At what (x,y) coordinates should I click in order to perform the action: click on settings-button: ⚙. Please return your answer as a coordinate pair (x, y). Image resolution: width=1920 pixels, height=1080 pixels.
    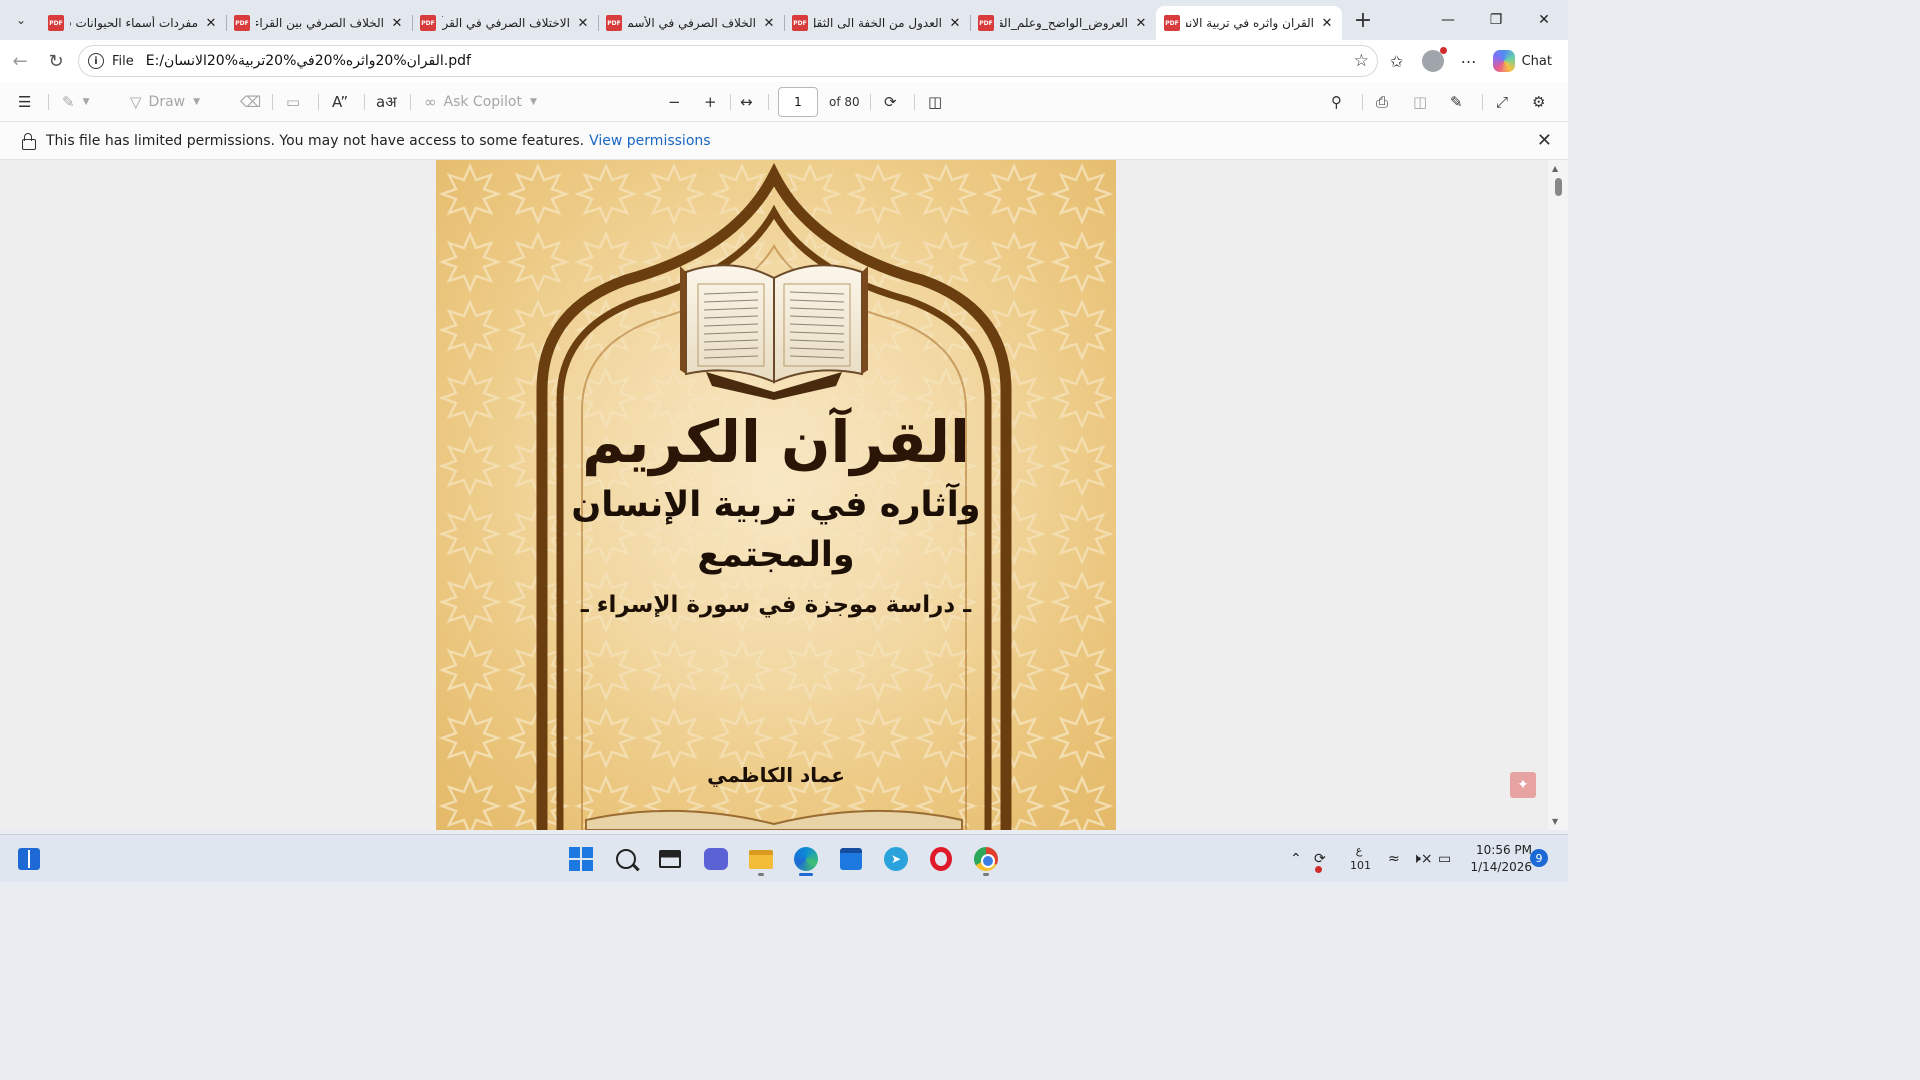
    Looking at the image, I should click on (1538, 102).